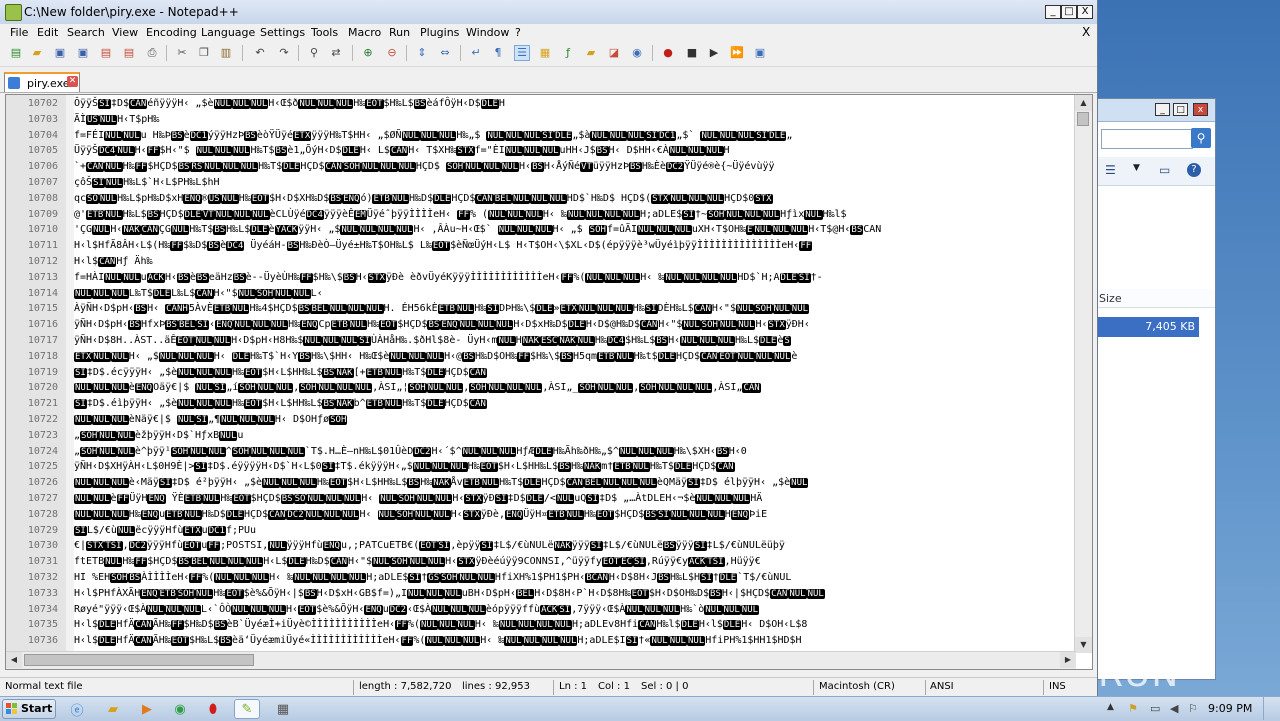 The image size is (1280, 721). Describe the element at coordinates (668, 53) in the screenshot. I see `record-macro-icon: ●` at that location.